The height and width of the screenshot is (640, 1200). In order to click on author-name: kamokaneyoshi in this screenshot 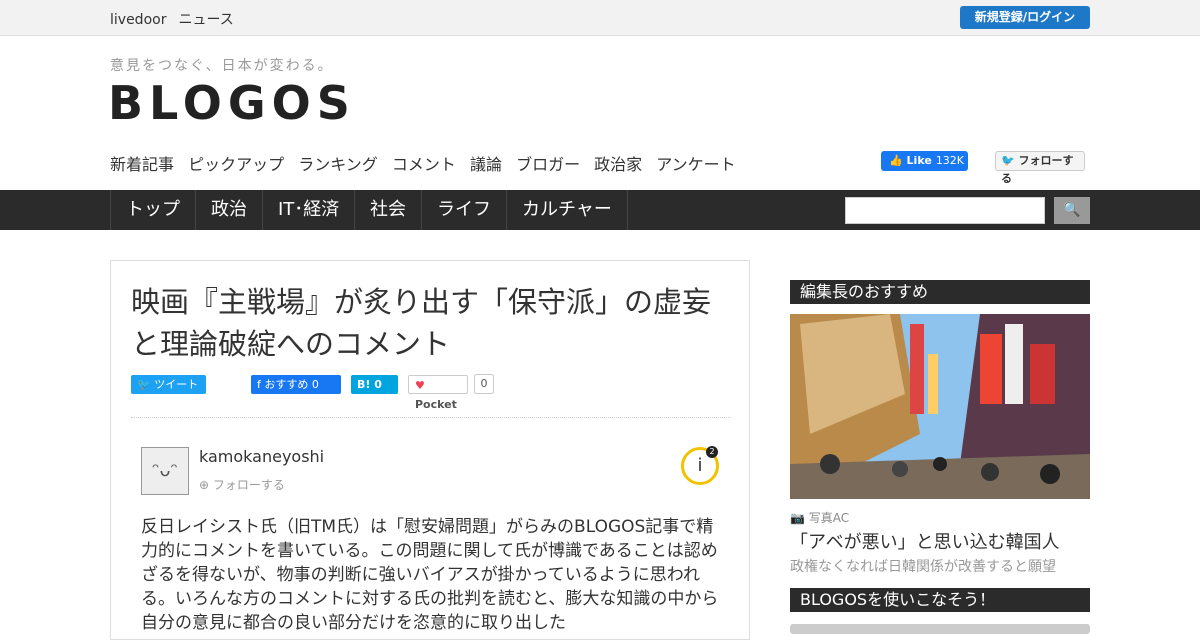, I will do `click(261, 456)`.